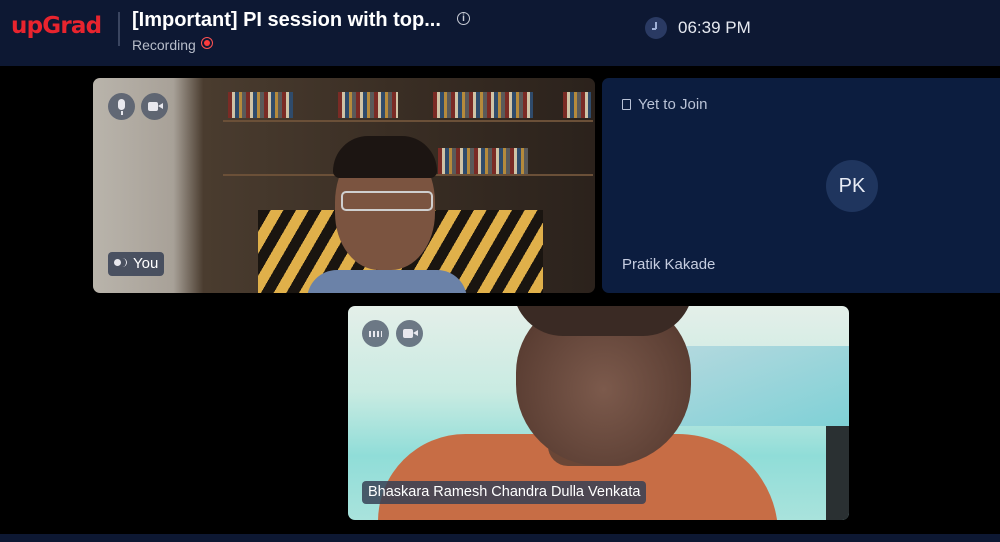 The width and height of the screenshot is (1000, 542). I want to click on audio-wave-icon, so click(375, 333).